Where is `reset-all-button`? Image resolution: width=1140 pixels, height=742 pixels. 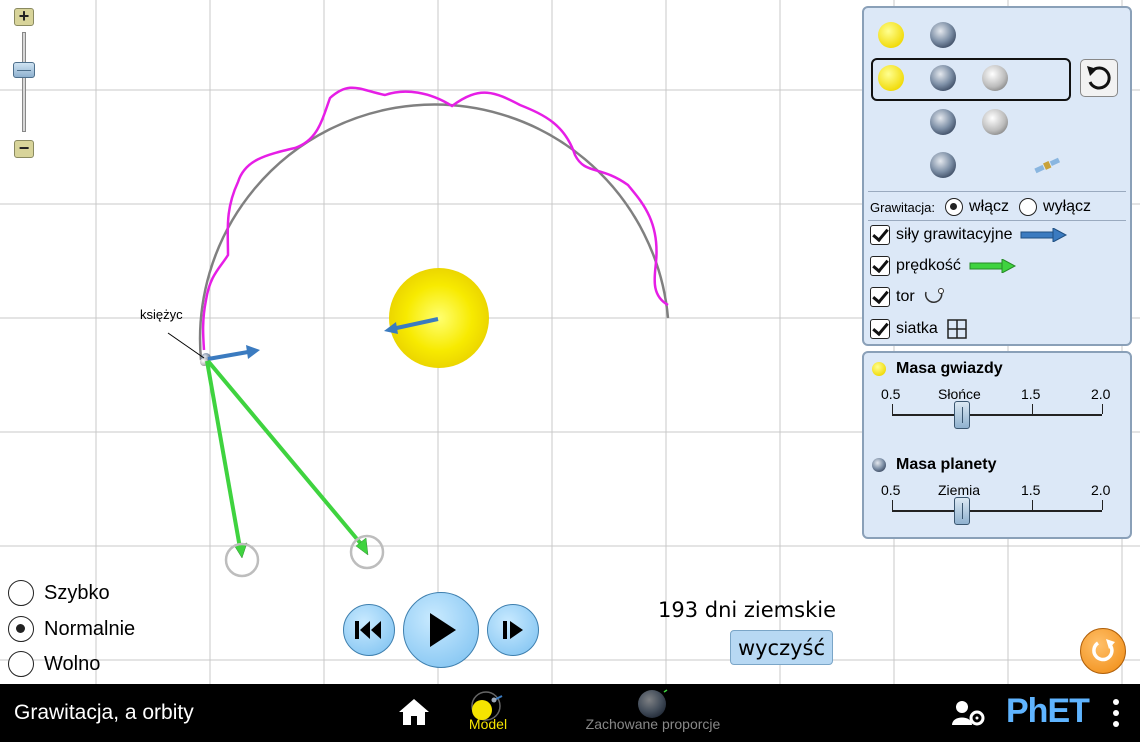 reset-all-button is located at coordinates (1103, 651).